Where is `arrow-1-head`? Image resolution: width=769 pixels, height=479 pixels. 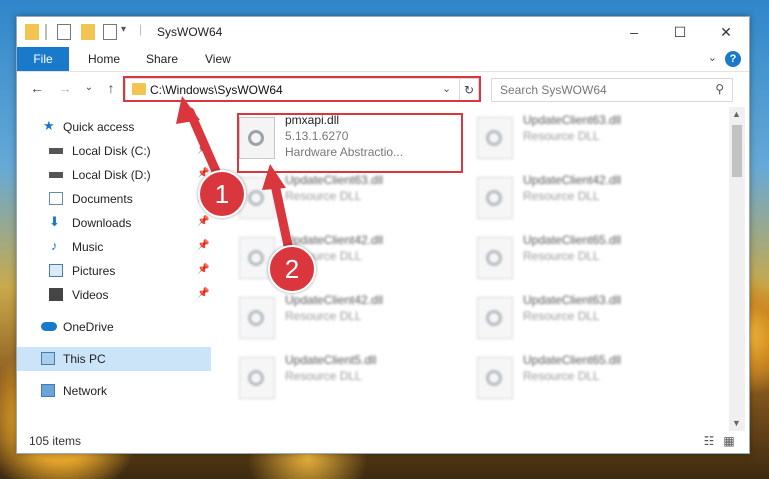 arrow-1-head is located at coordinates (188, 110).